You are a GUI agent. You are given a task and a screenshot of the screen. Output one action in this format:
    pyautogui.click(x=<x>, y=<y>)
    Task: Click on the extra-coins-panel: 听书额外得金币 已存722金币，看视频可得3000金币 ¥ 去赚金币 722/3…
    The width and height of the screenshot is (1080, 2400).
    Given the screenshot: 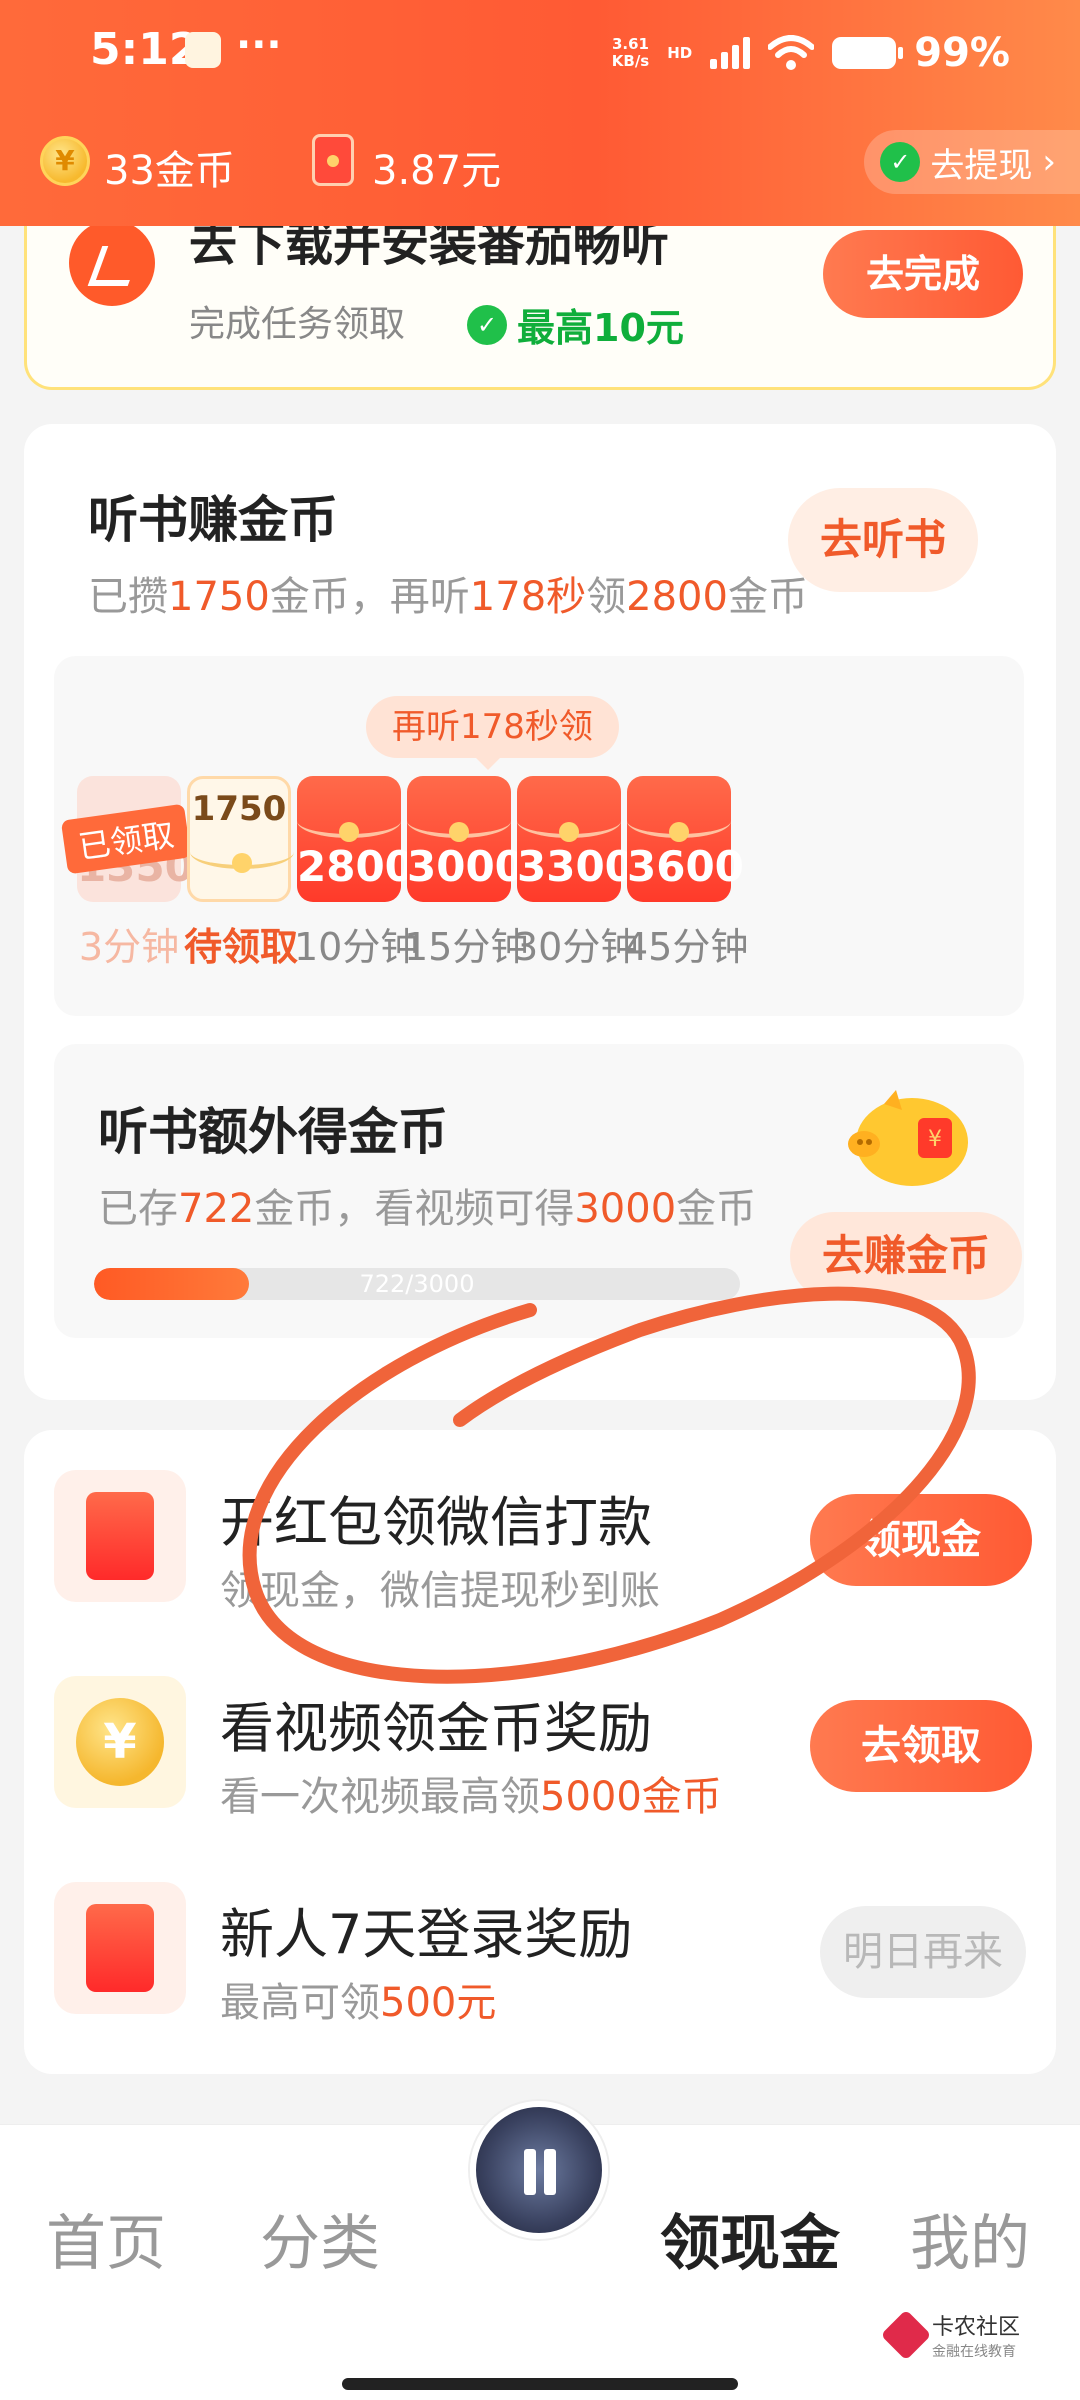 What is the action you would take?
    pyautogui.click(x=539, y=1191)
    